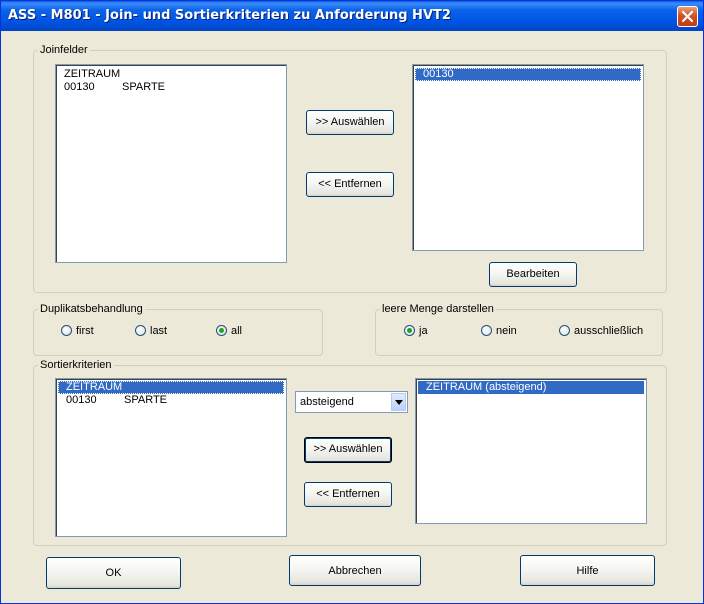 The width and height of the screenshot is (704, 604). Describe the element at coordinates (438, 309) in the screenshot. I see `empty-set-legend: leere Menge darstellen` at that location.